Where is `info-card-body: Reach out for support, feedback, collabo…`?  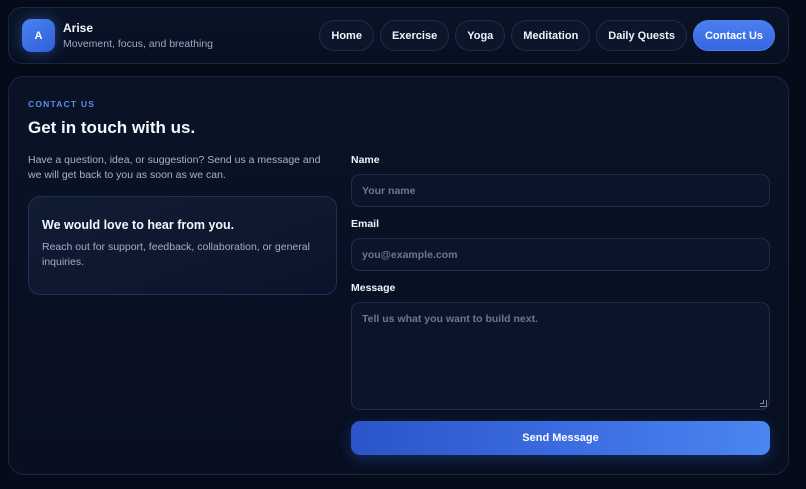 info-card-body: Reach out for support, feedback, collabo… is located at coordinates (176, 254).